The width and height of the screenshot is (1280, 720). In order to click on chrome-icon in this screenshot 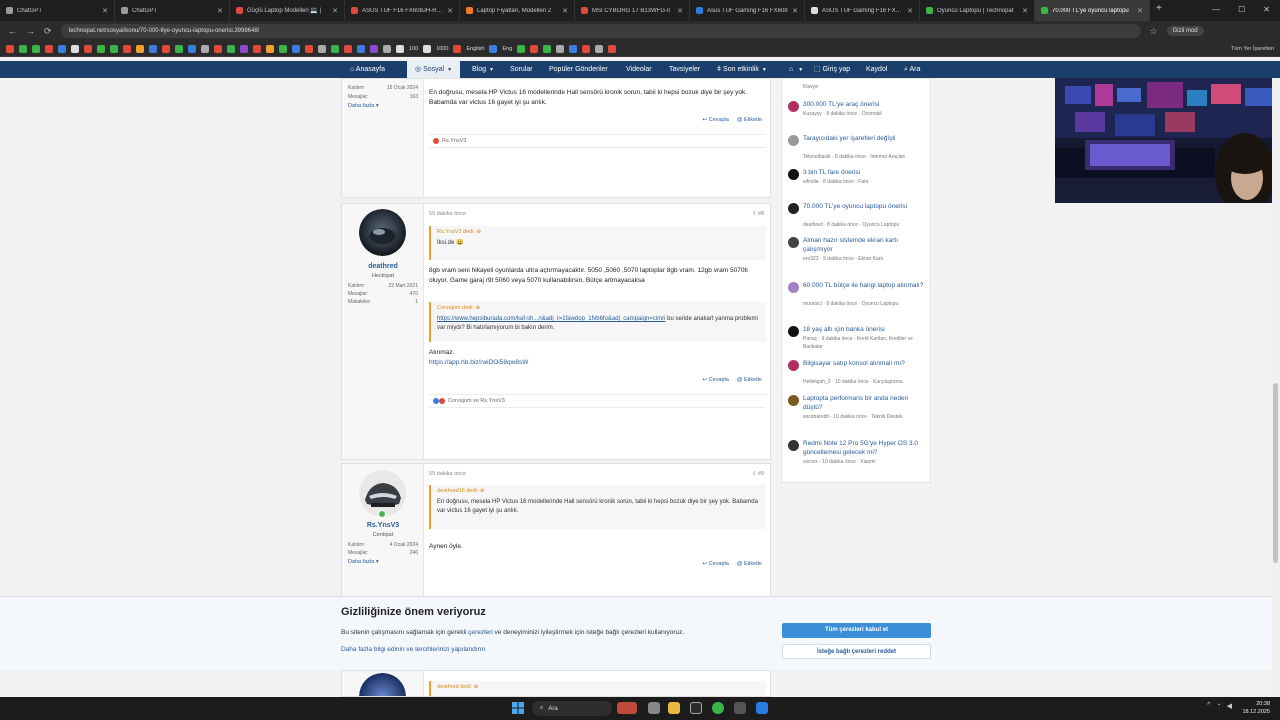, I will do `click(718, 708)`.